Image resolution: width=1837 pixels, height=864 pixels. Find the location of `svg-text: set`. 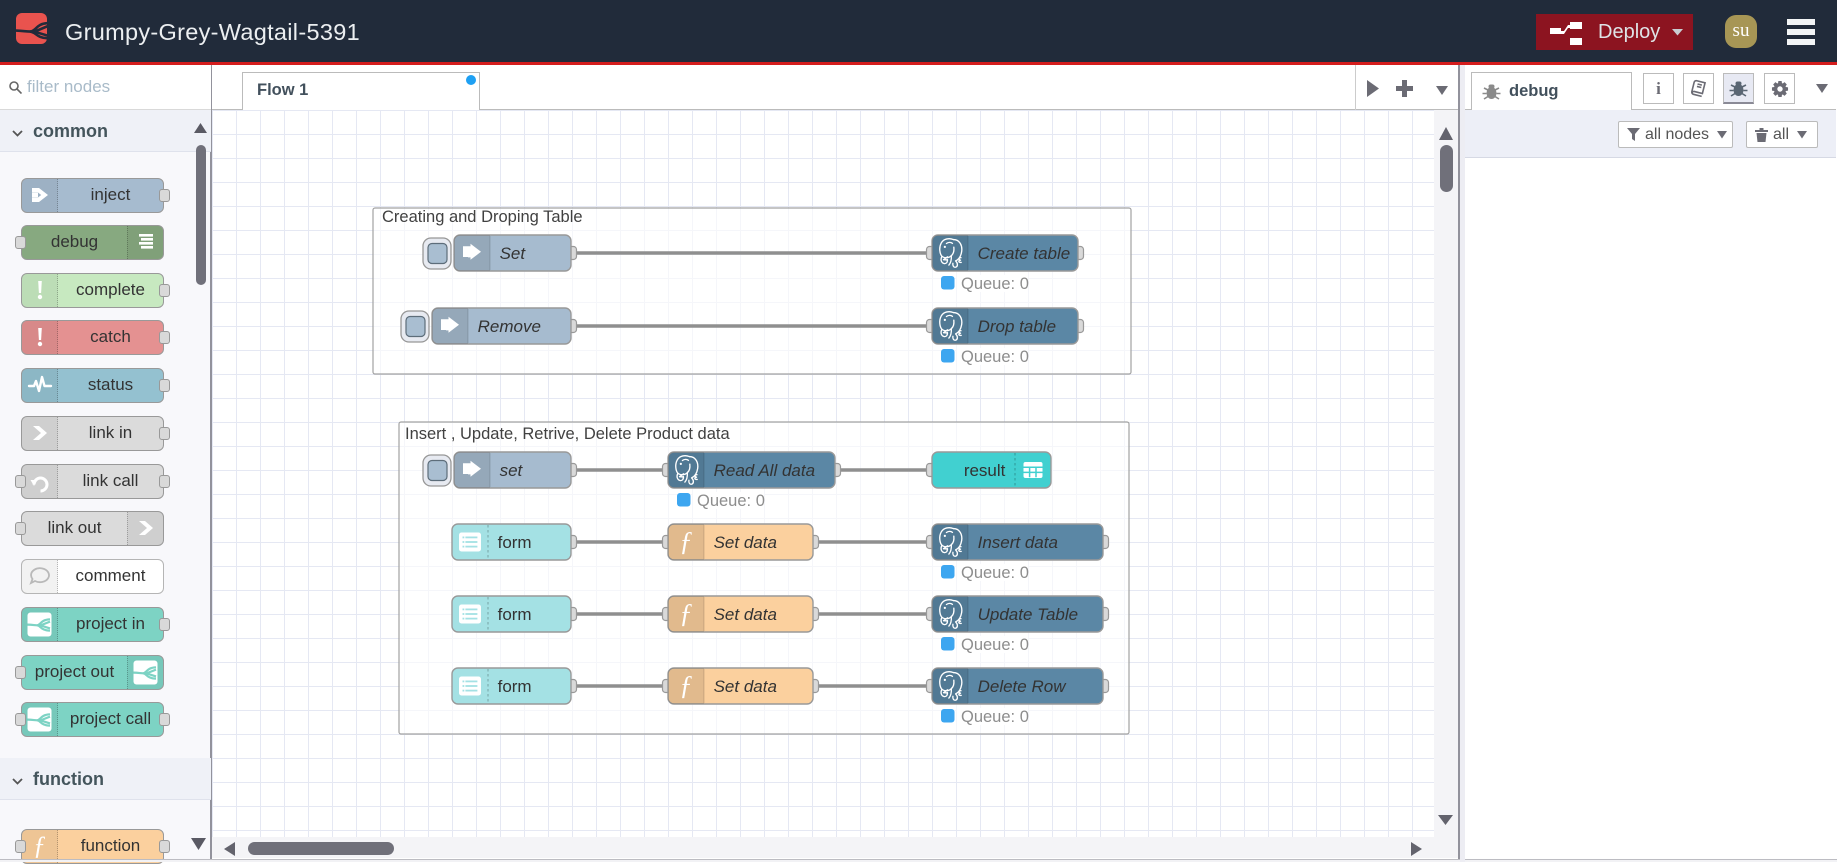

svg-text: set is located at coordinates (512, 470).